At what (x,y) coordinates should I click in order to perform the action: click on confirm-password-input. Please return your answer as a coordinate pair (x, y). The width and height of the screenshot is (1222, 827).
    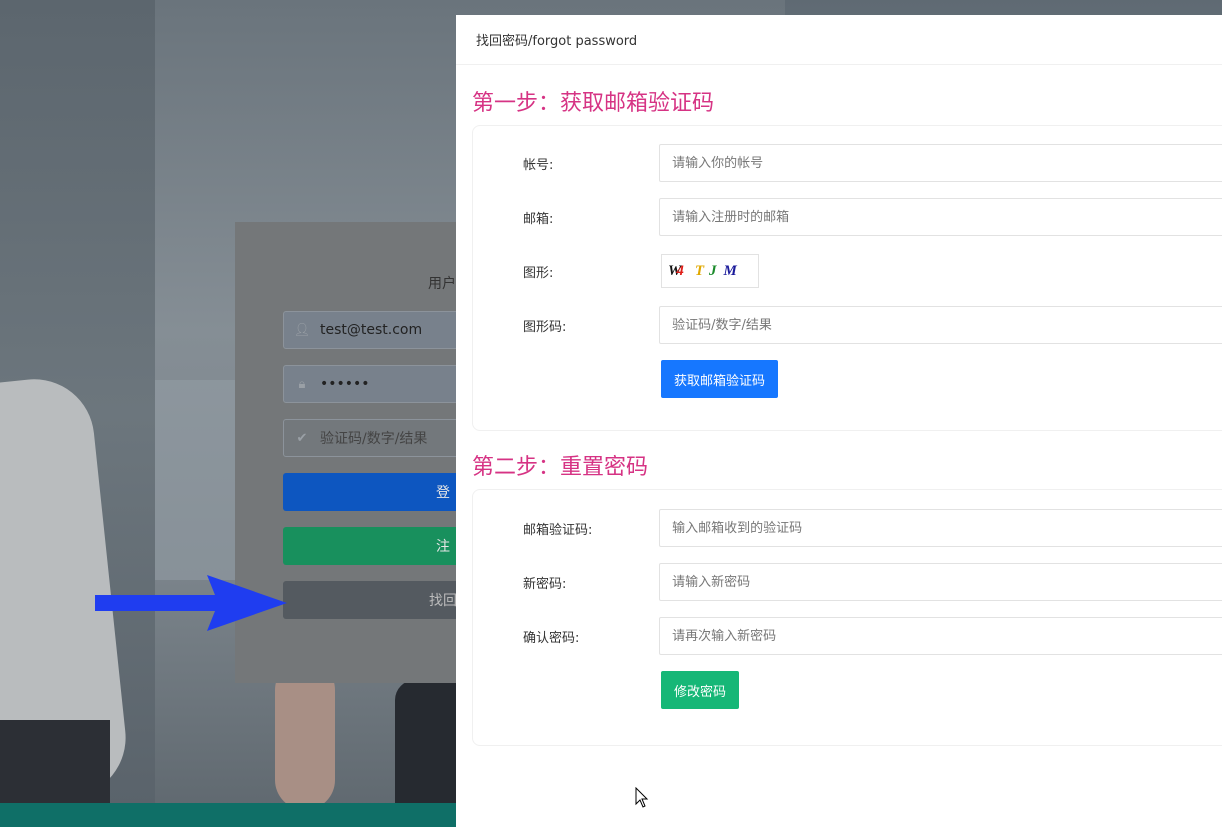
    Looking at the image, I should click on (940, 636).